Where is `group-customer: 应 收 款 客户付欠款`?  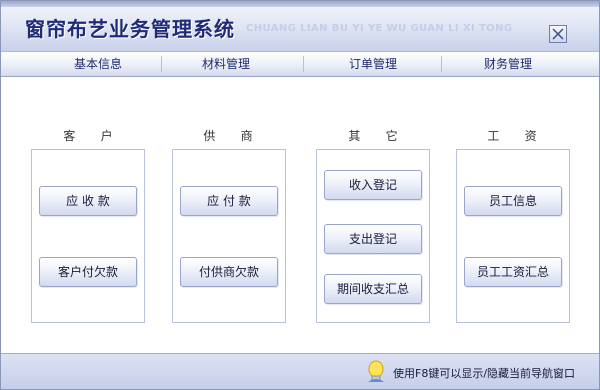 group-customer: 应 收 款 客户付欠款 is located at coordinates (88, 236).